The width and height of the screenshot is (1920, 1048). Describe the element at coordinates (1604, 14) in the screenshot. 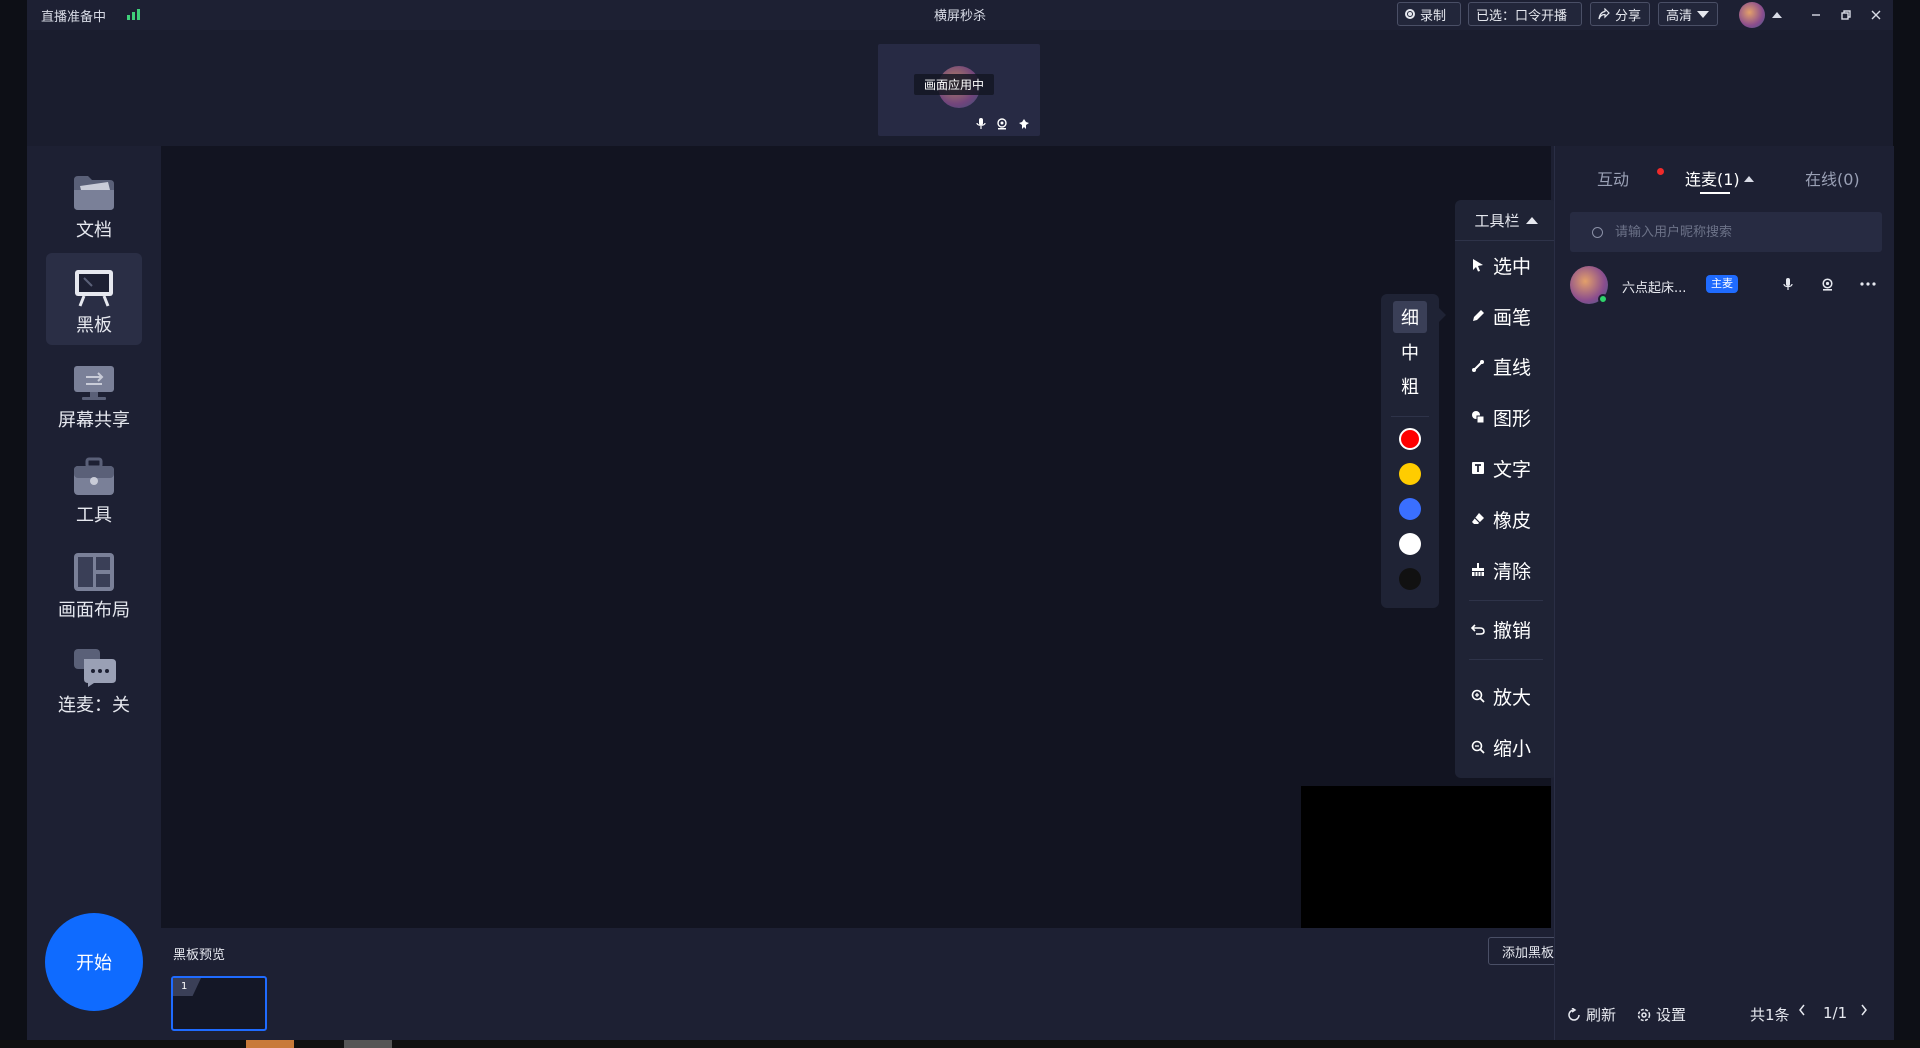

I see `share-icon` at that location.